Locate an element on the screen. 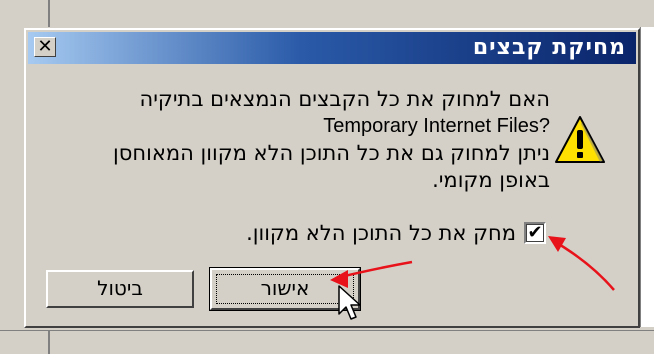 The image size is (654, 354). message-line: ?Temporary Internet Files is located at coordinates (436, 126).